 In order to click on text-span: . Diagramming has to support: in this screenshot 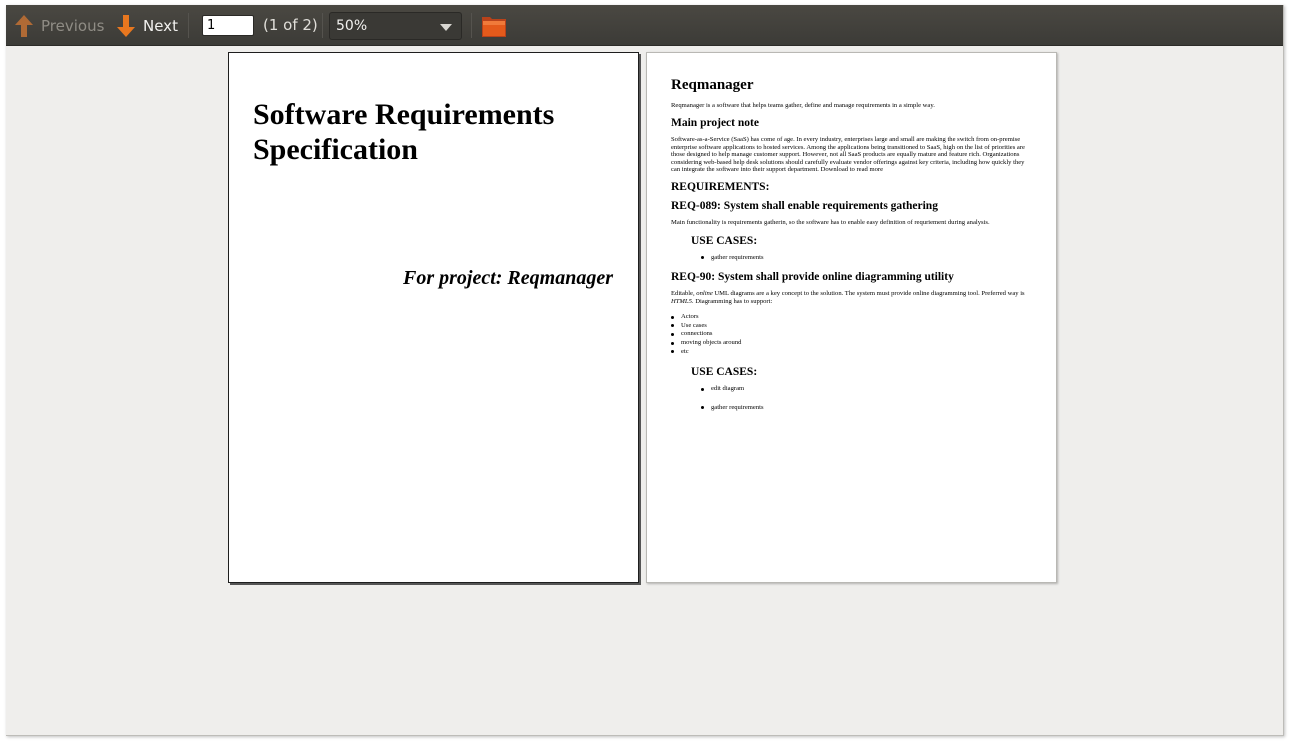, I will do `click(732, 301)`.